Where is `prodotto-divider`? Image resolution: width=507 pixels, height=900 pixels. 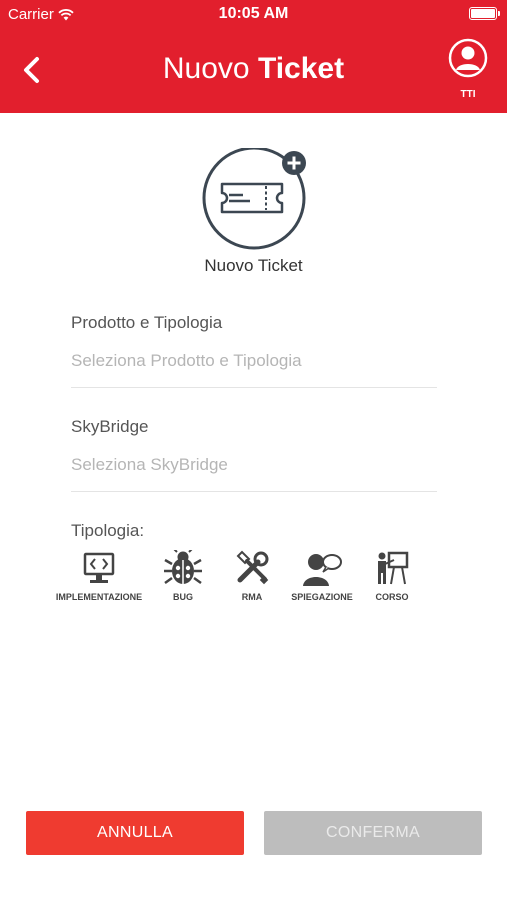
prodotto-divider is located at coordinates (254, 387).